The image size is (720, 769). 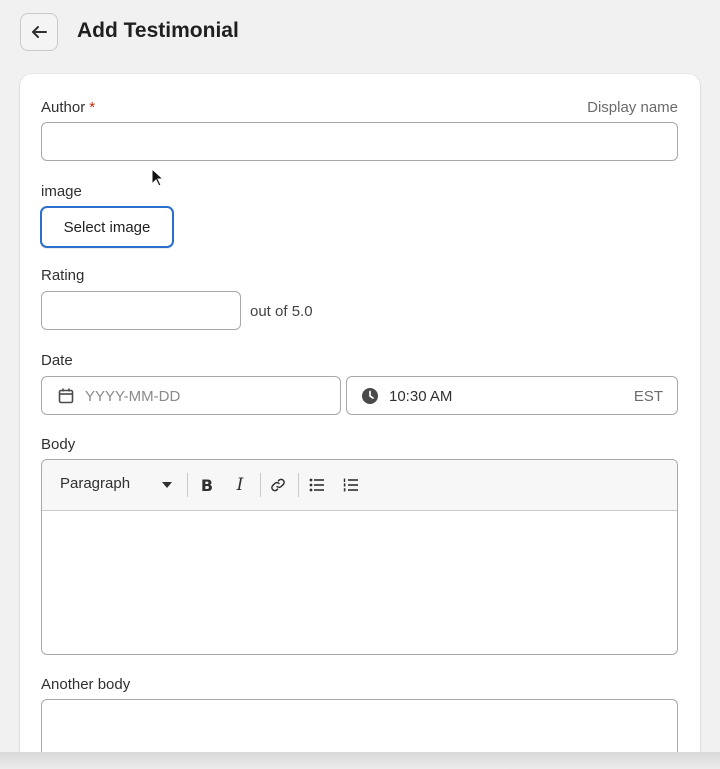 I want to click on rating-label: Rating, so click(x=63, y=275).